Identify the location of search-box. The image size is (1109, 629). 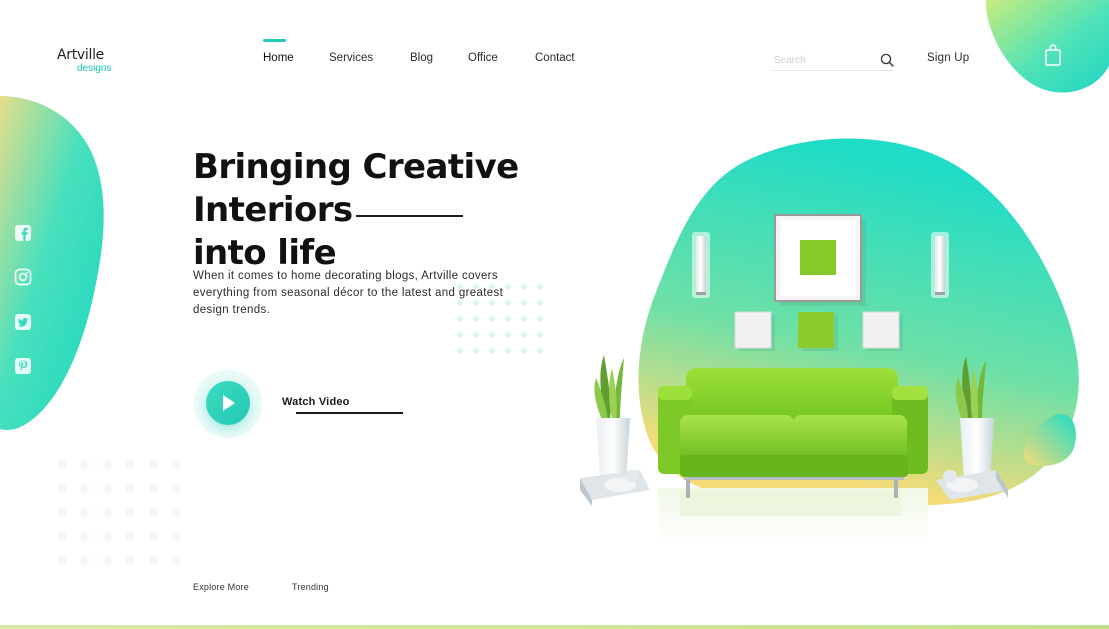
(833, 60).